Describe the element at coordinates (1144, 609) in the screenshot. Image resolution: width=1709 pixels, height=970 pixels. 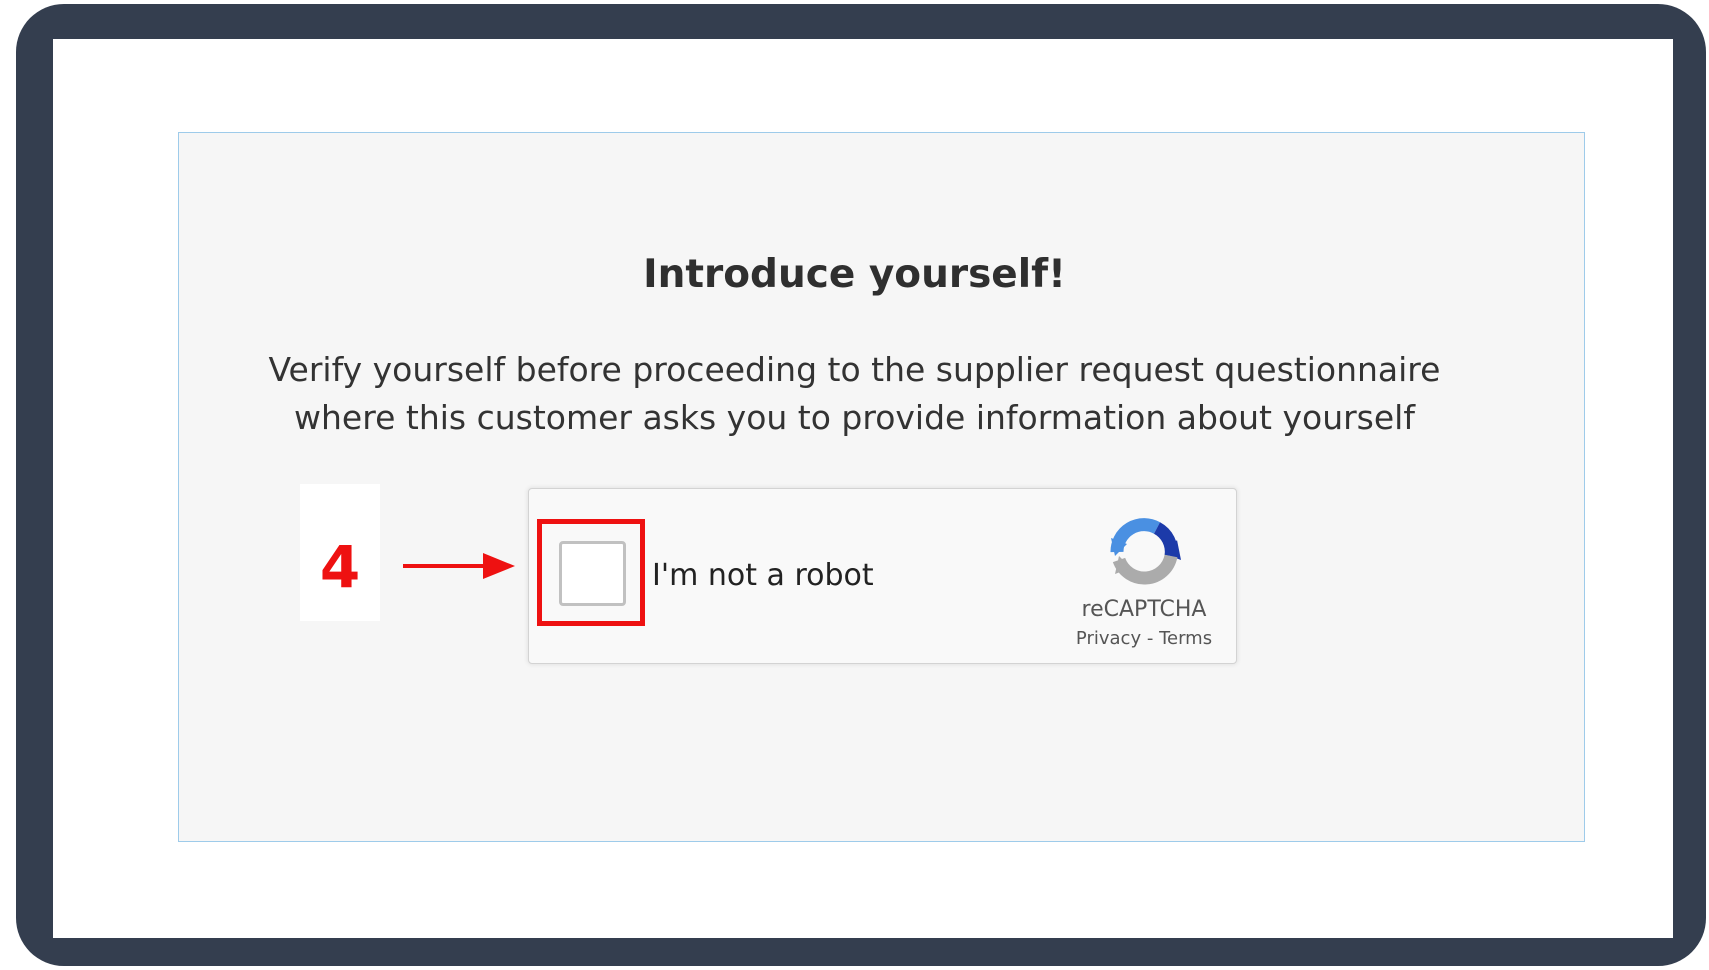
I see `recaptcha-brand: reCAPTCHA` at that location.